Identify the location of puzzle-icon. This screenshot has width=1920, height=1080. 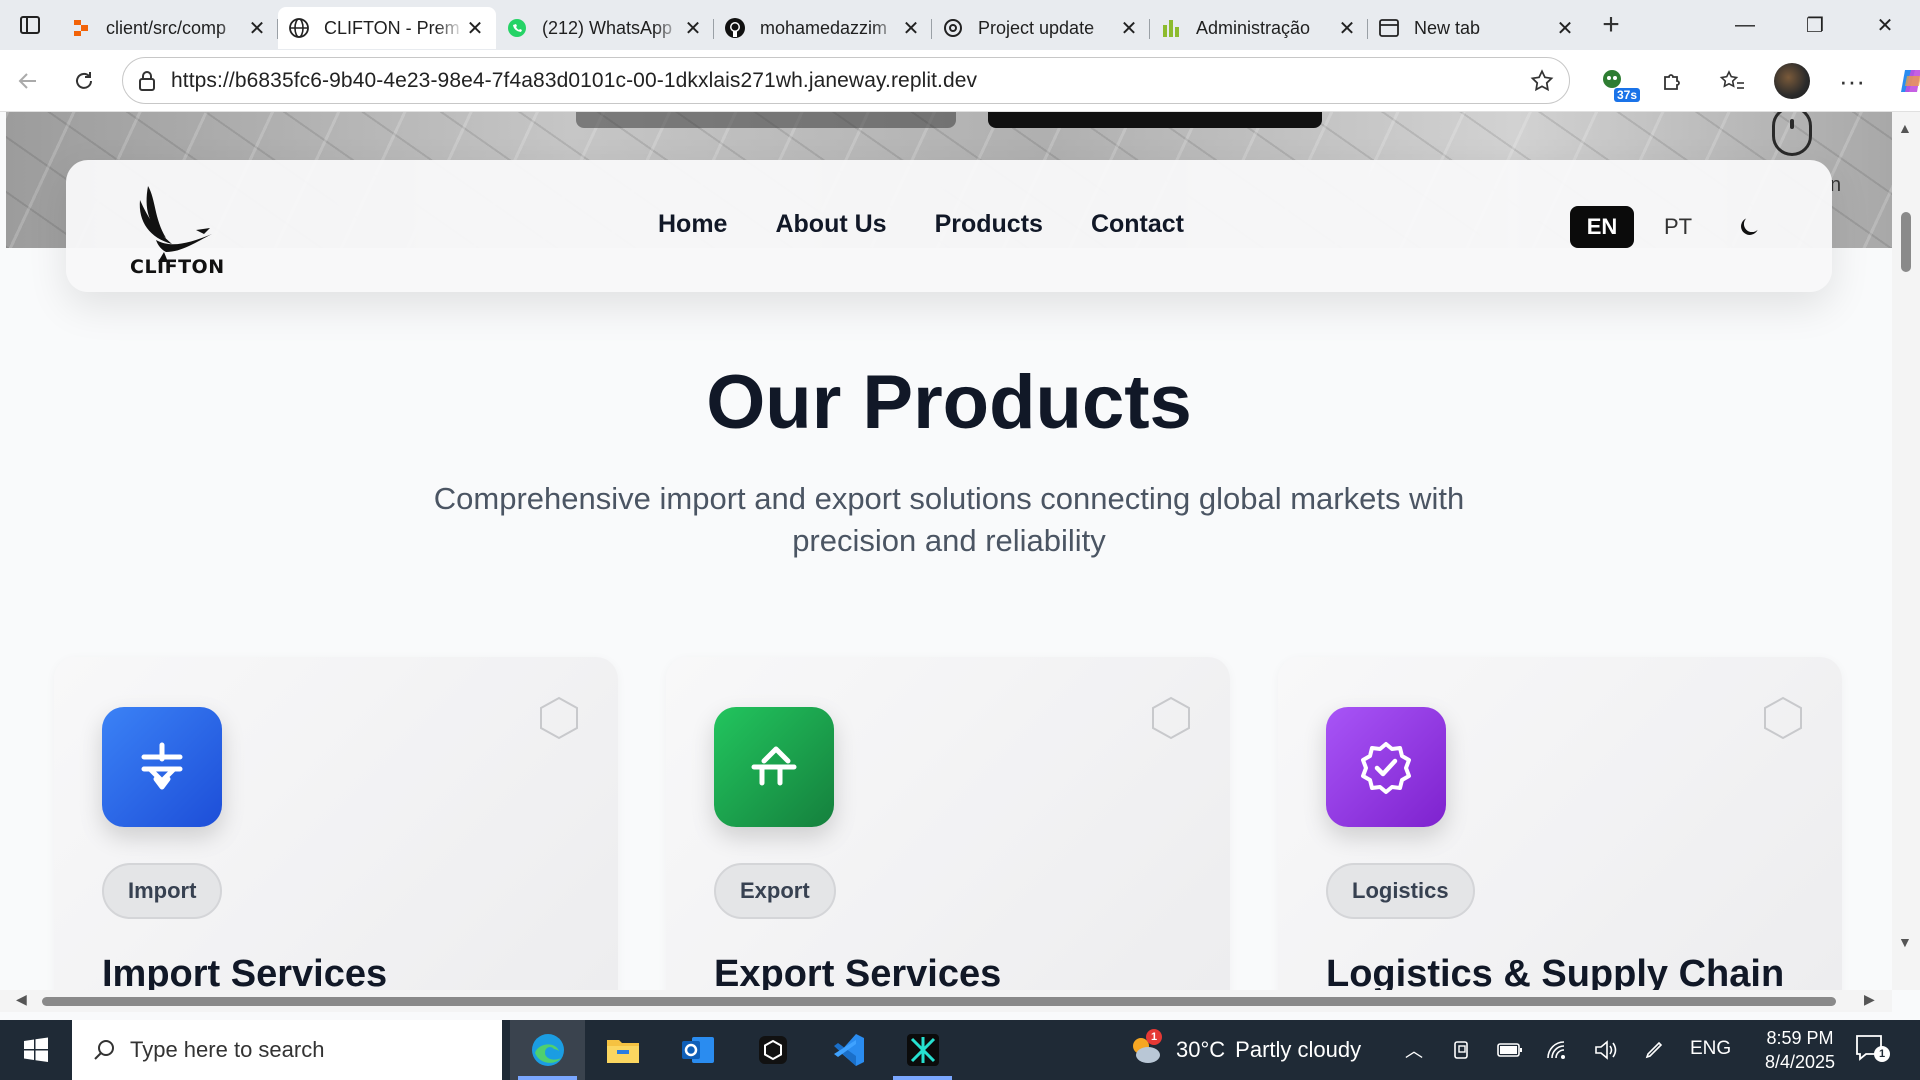
(1672, 82).